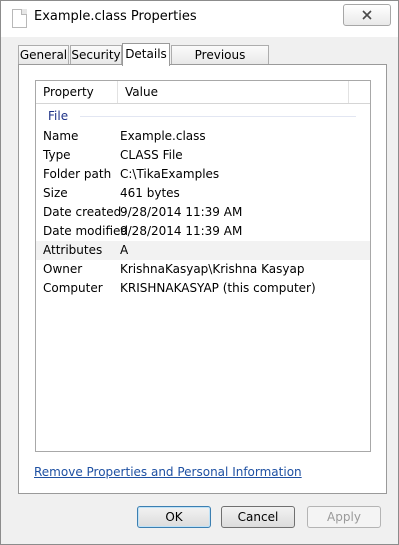 The width and height of the screenshot is (399, 545). I want to click on list-item: Type CLASS File, so click(203, 155).